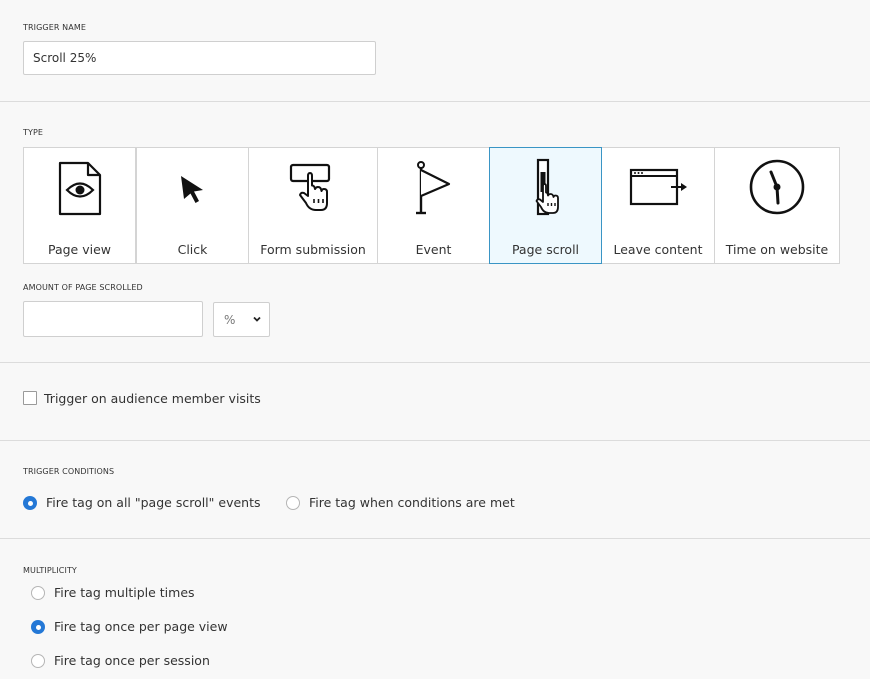 The image size is (870, 679). Describe the element at coordinates (313, 188) in the screenshot. I see `form-submission-icon` at that location.